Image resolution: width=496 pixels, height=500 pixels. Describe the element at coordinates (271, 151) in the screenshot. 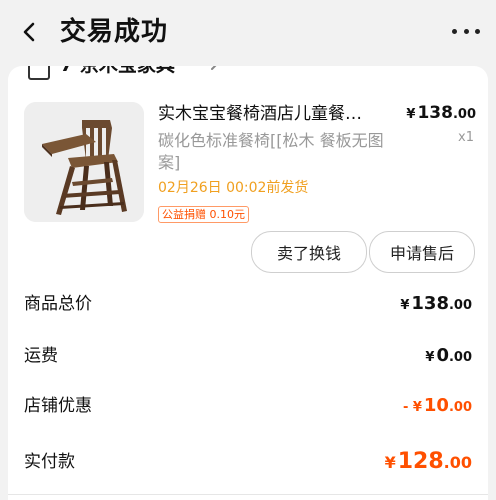

I see `product-spec: 碳化色标准餐椅[[松木 餐板无图案]` at that location.